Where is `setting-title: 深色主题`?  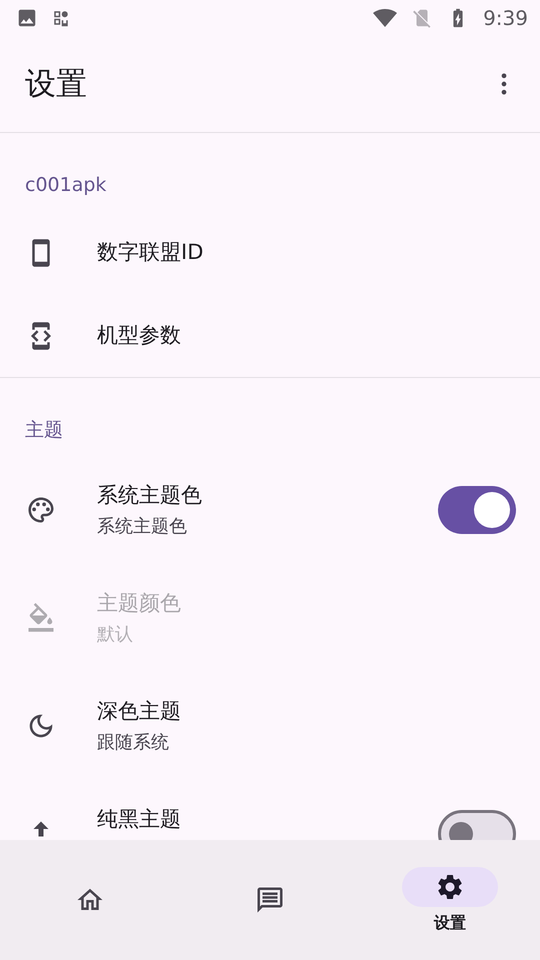 setting-title: 深色主题 is located at coordinates (139, 711).